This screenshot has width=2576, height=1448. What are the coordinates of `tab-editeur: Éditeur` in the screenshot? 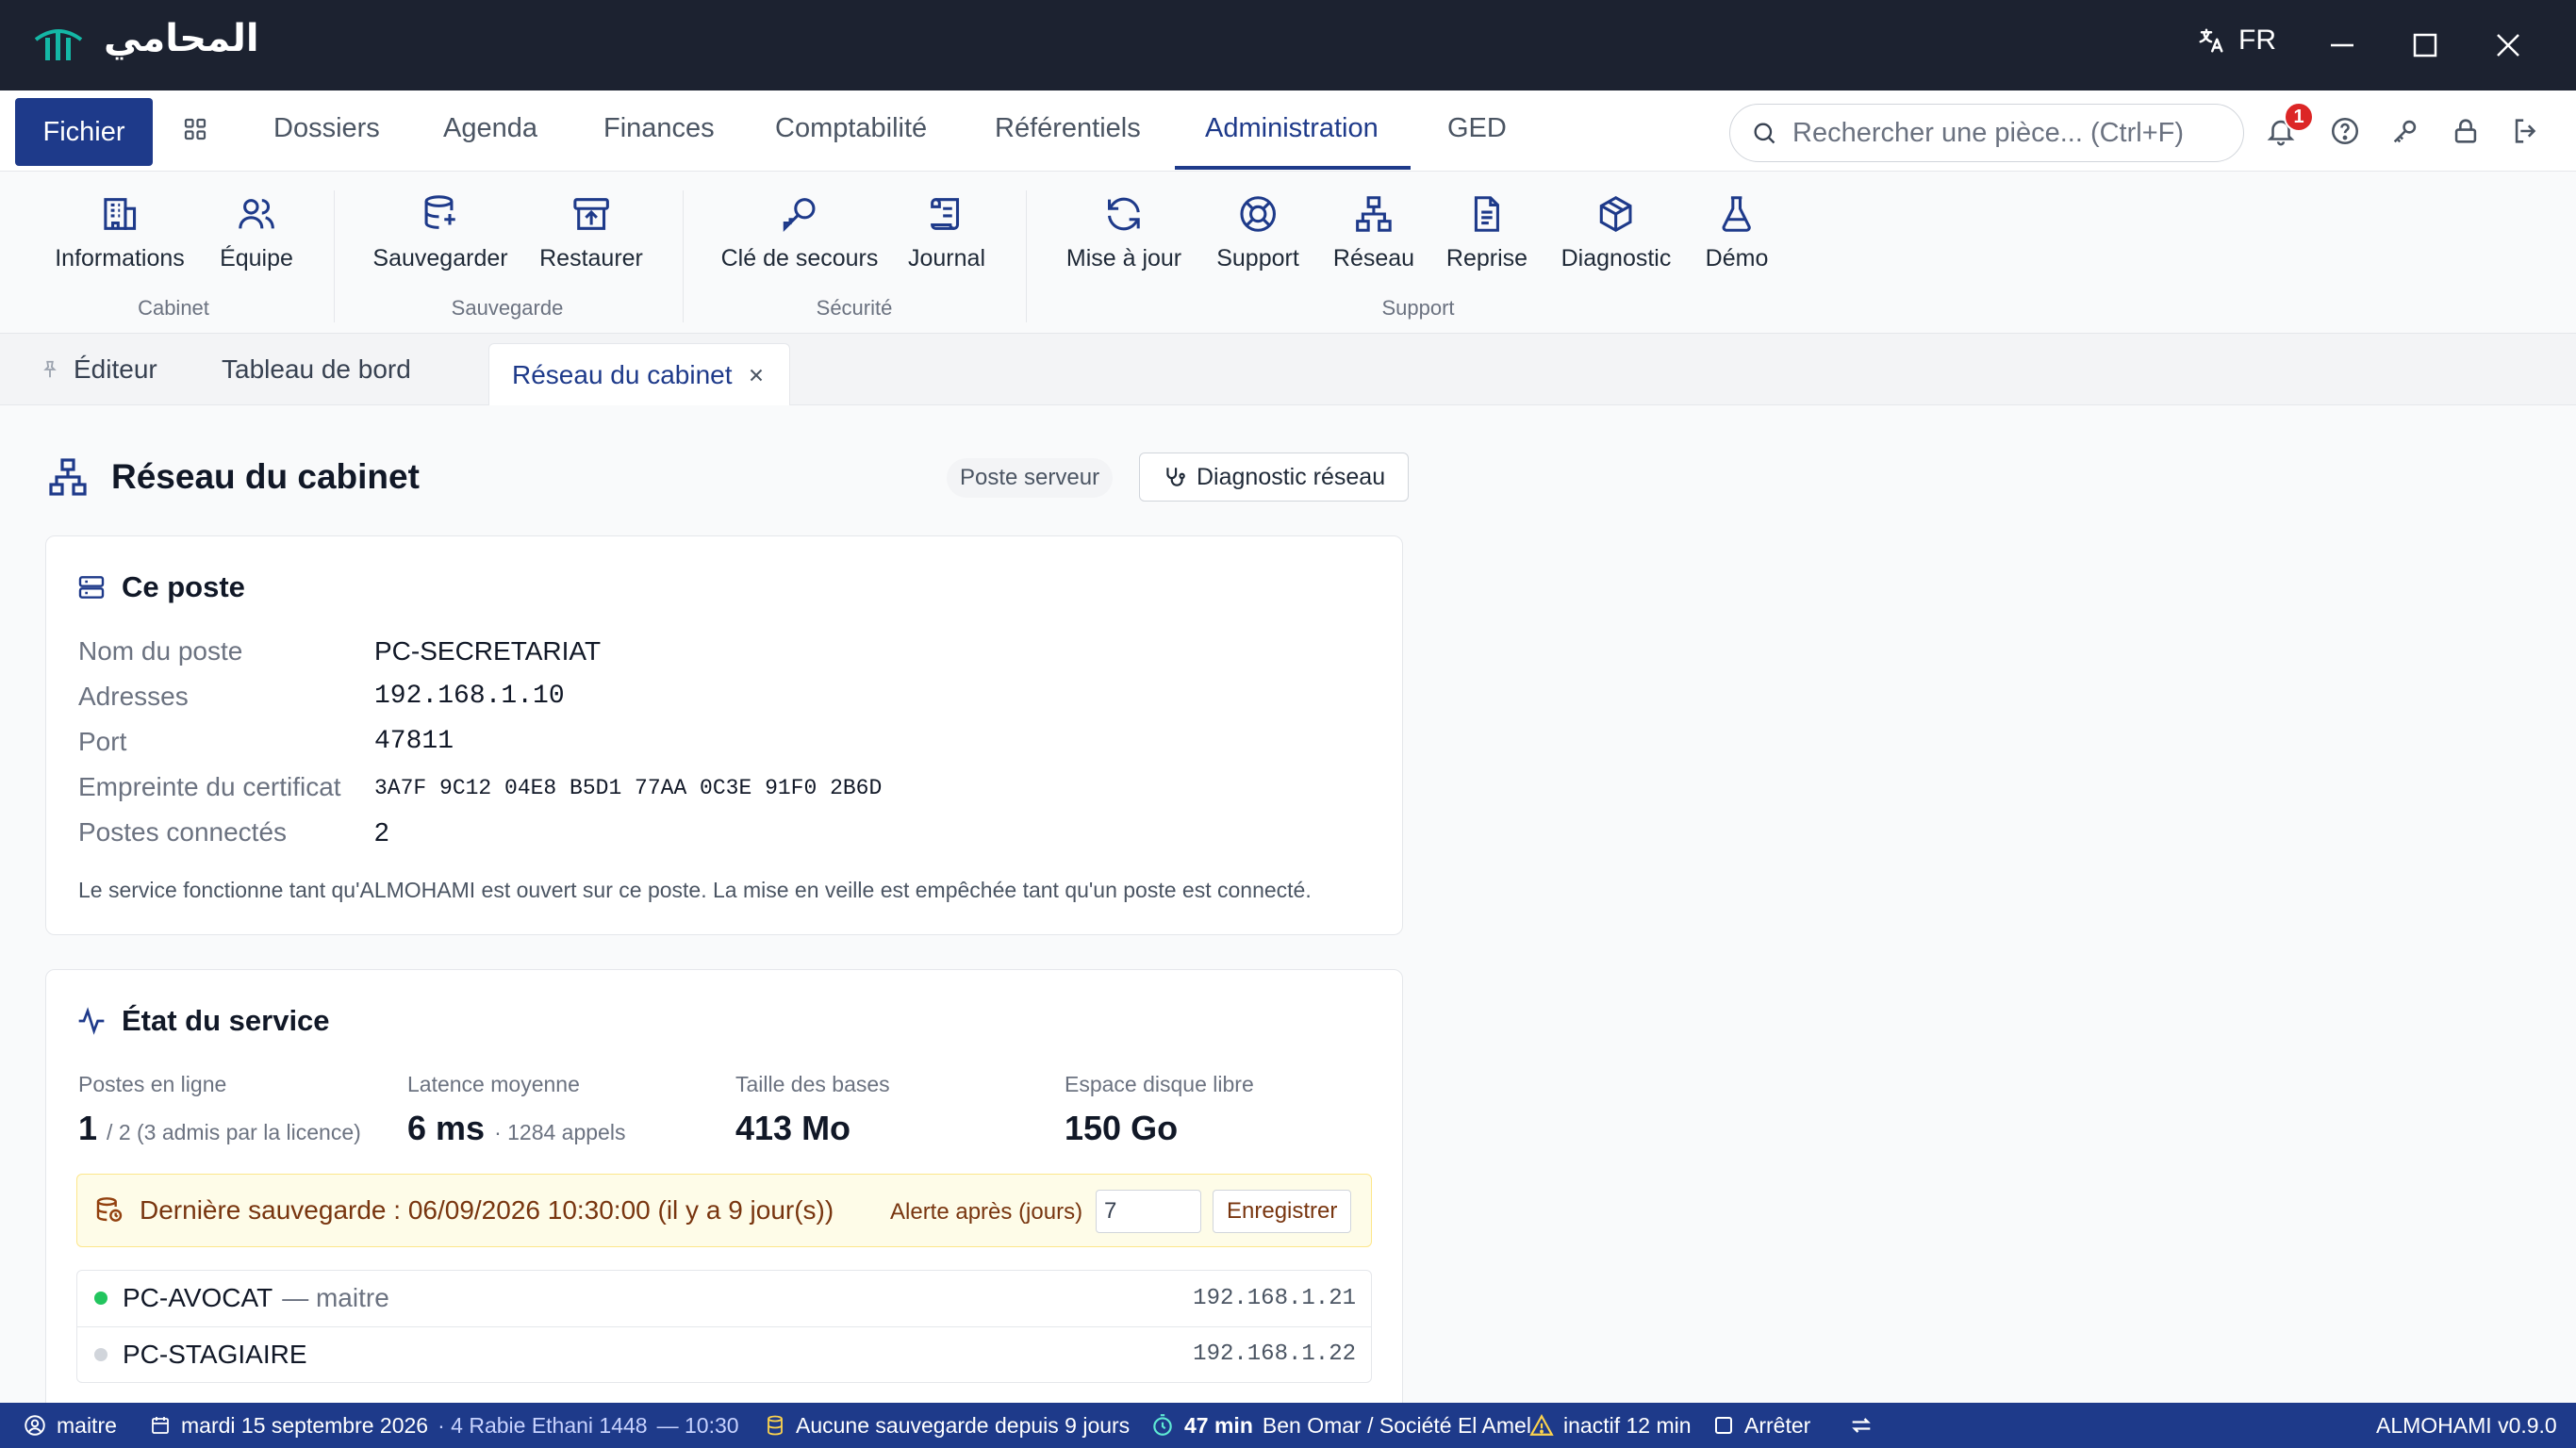 It's located at (98, 369).